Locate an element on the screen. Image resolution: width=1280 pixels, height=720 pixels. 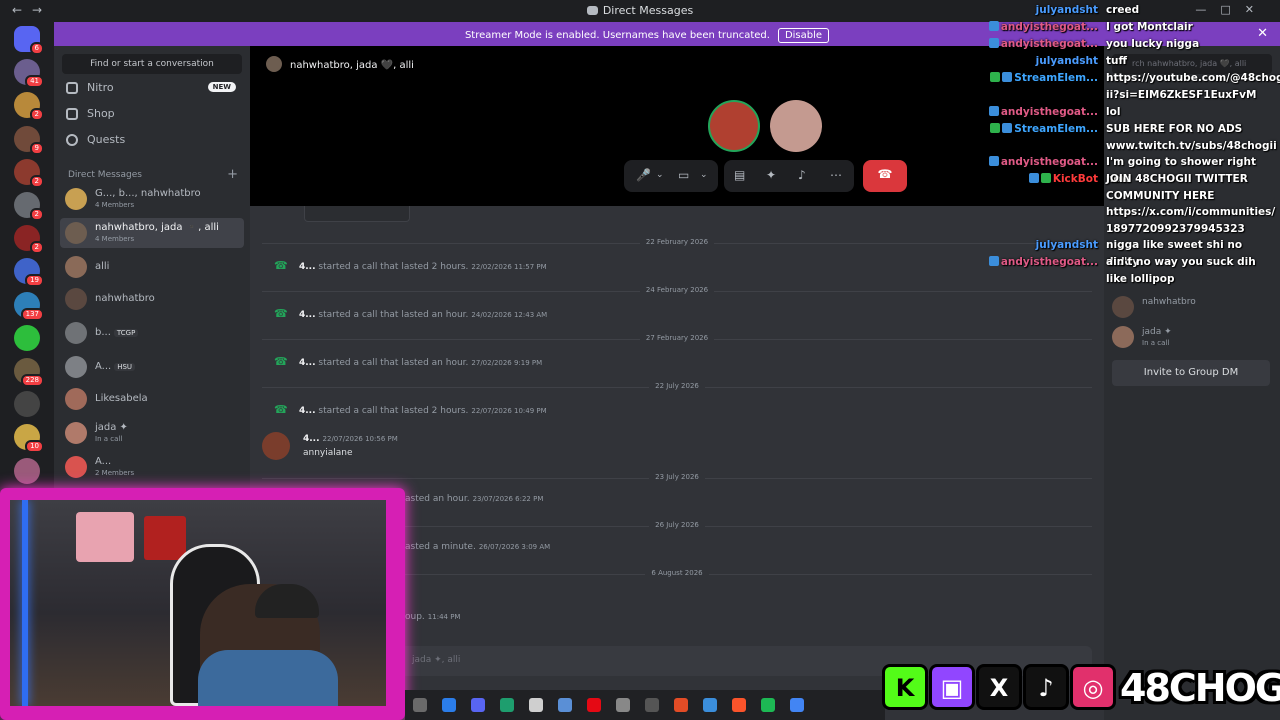
dm-item: Likesabela is located at coordinates (152, 399).